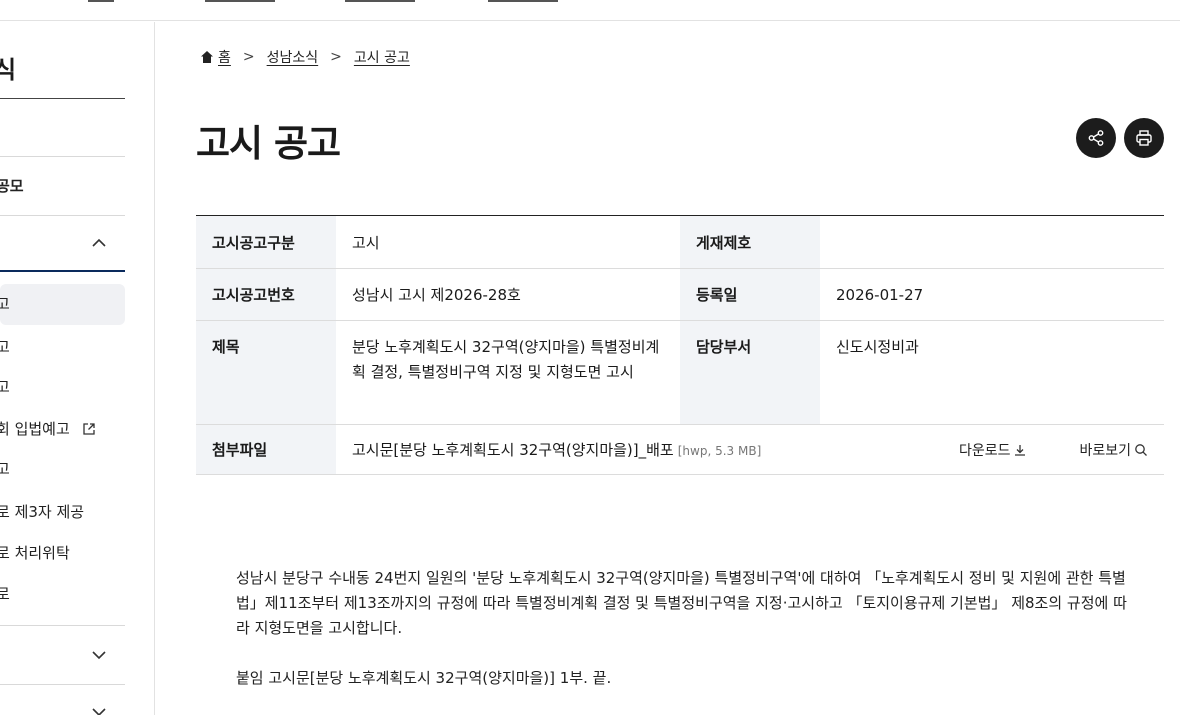 The image size is (1180, 715). Describe the element at coordinates (62, 304) in the screenshot. I see `sidebar-active-highlight` at that location.